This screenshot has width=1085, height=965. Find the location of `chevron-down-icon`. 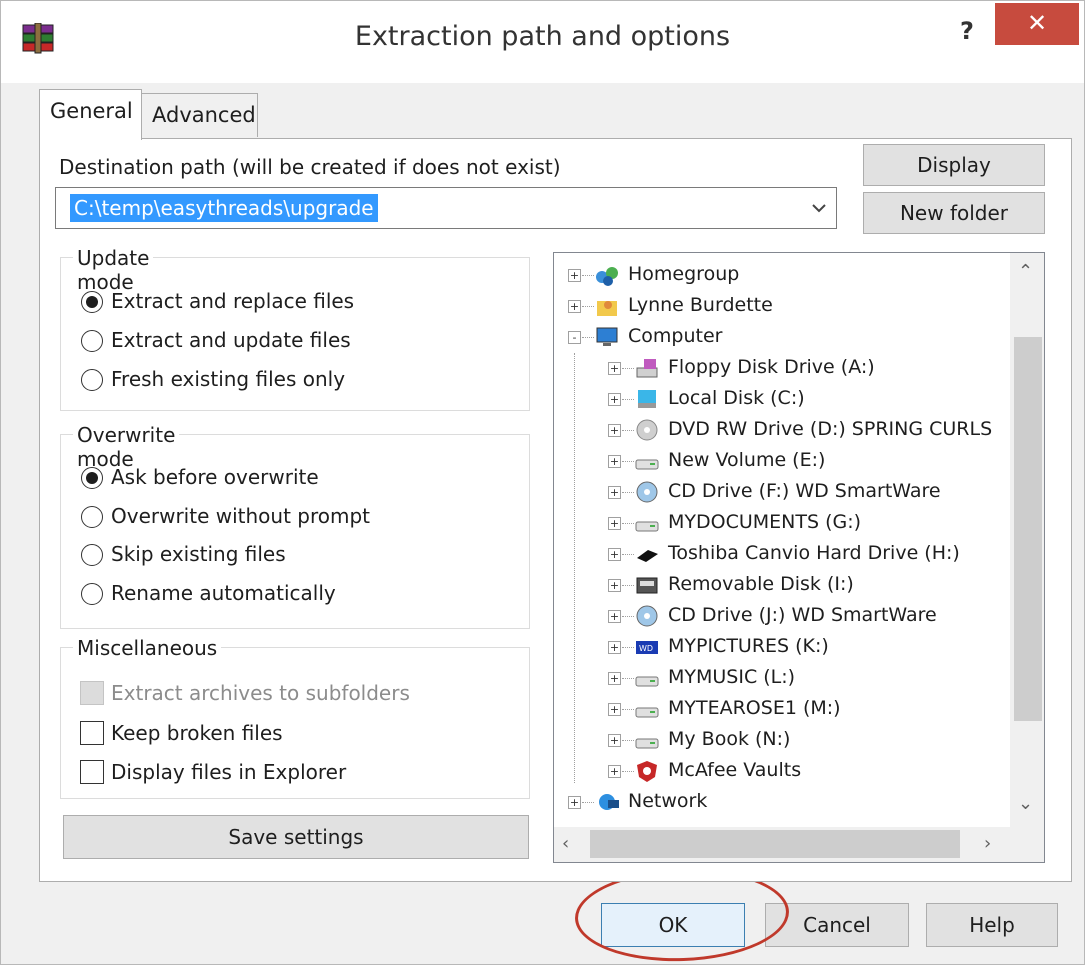

chevron-down-icon is located at coordinates (819, 208).